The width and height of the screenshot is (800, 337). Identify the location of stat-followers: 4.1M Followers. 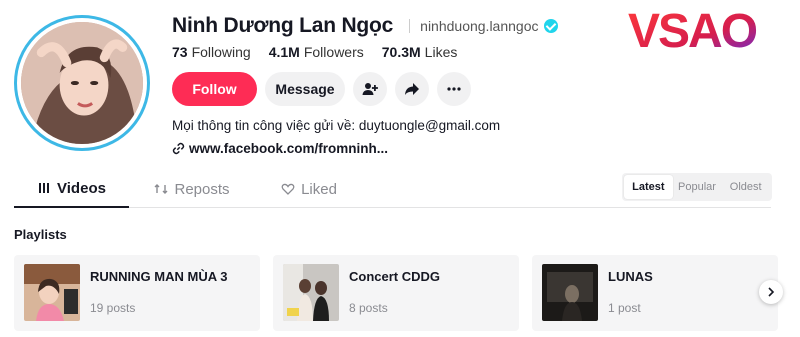
(316, 52).